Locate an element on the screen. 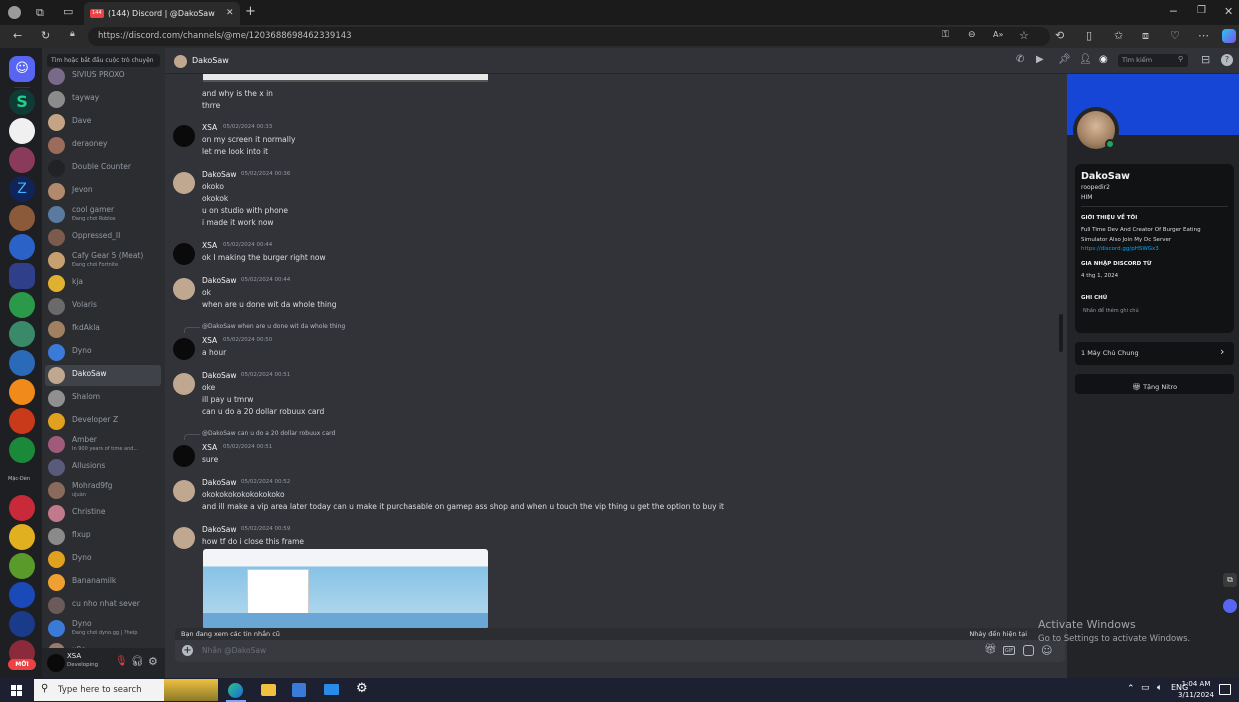 The image size is (1239, 702). split-screen-icon: ▯ is located at coordinates (1089, 35).